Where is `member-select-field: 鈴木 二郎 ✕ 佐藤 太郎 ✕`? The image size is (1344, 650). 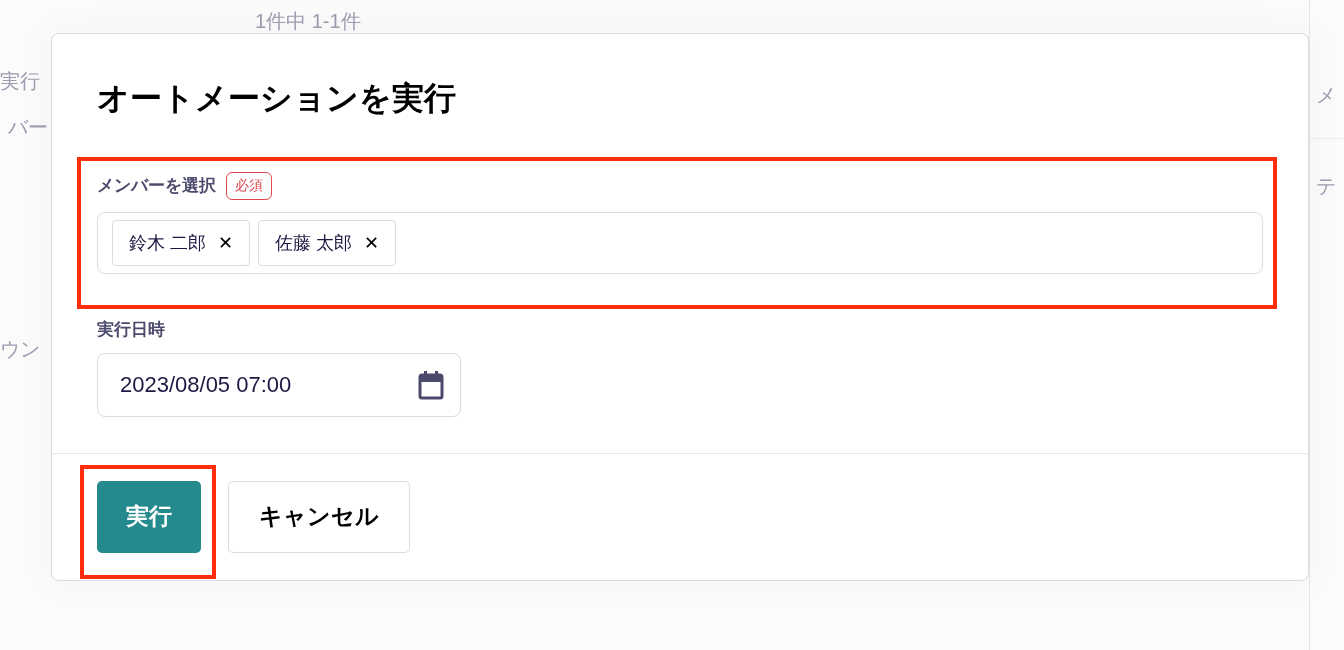
member-select-field: 鈴木 二郎 ✕ 佐藤 太郎 ✕ is located at coordinates (680, 242).